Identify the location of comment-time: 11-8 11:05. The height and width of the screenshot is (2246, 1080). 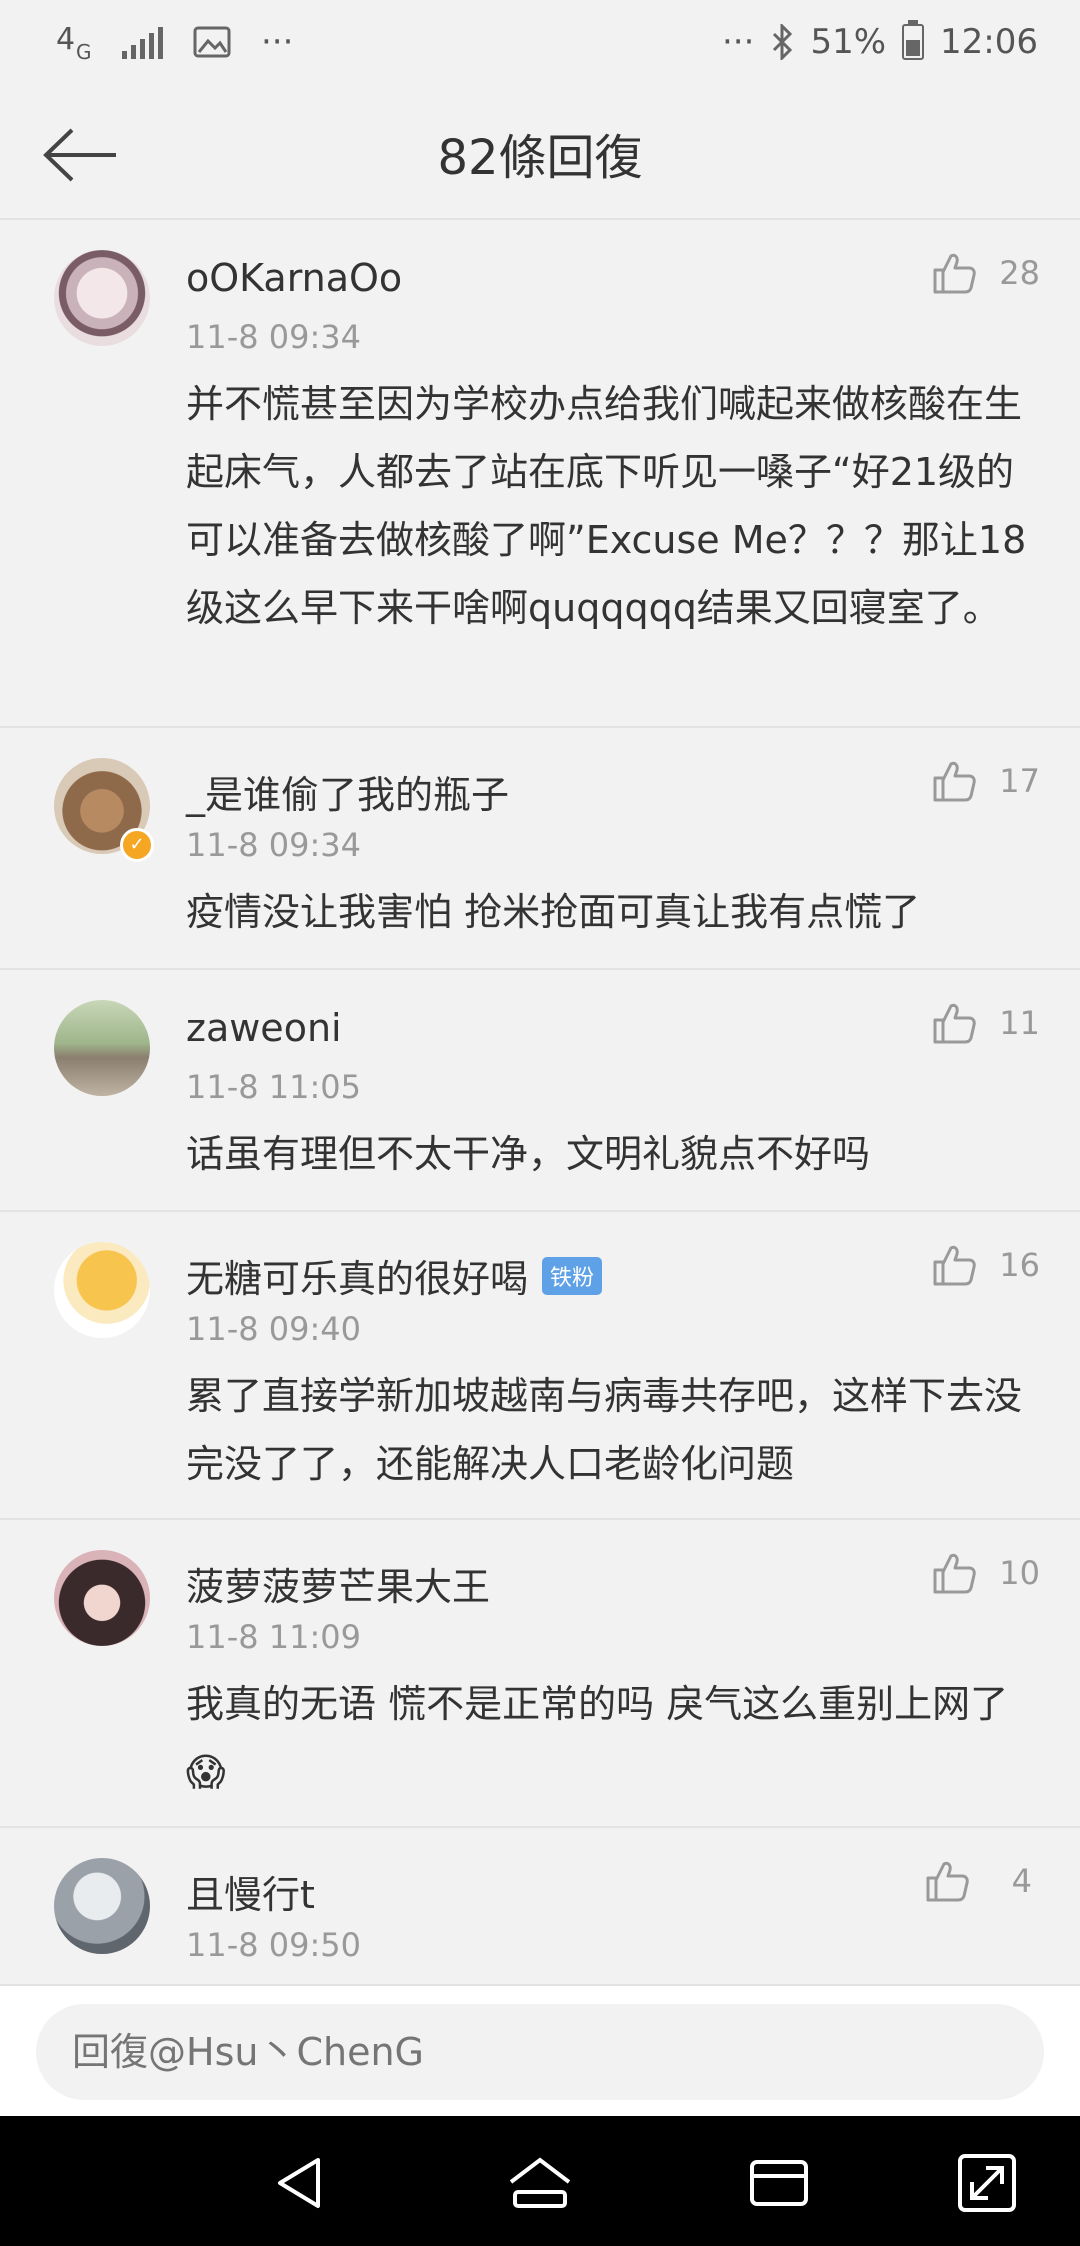
(274, 1087).